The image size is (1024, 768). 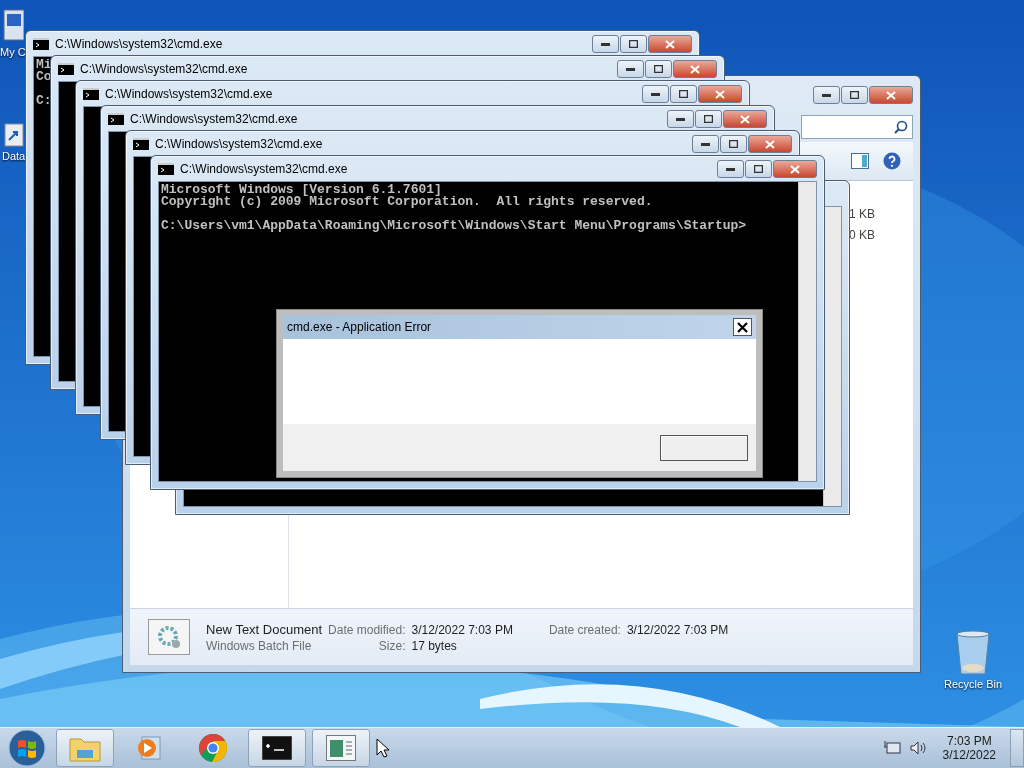 What do you see at coordinates (13, 52) in the screenshot?
I see `icon-label: My C` at bounding box center [13, 52].